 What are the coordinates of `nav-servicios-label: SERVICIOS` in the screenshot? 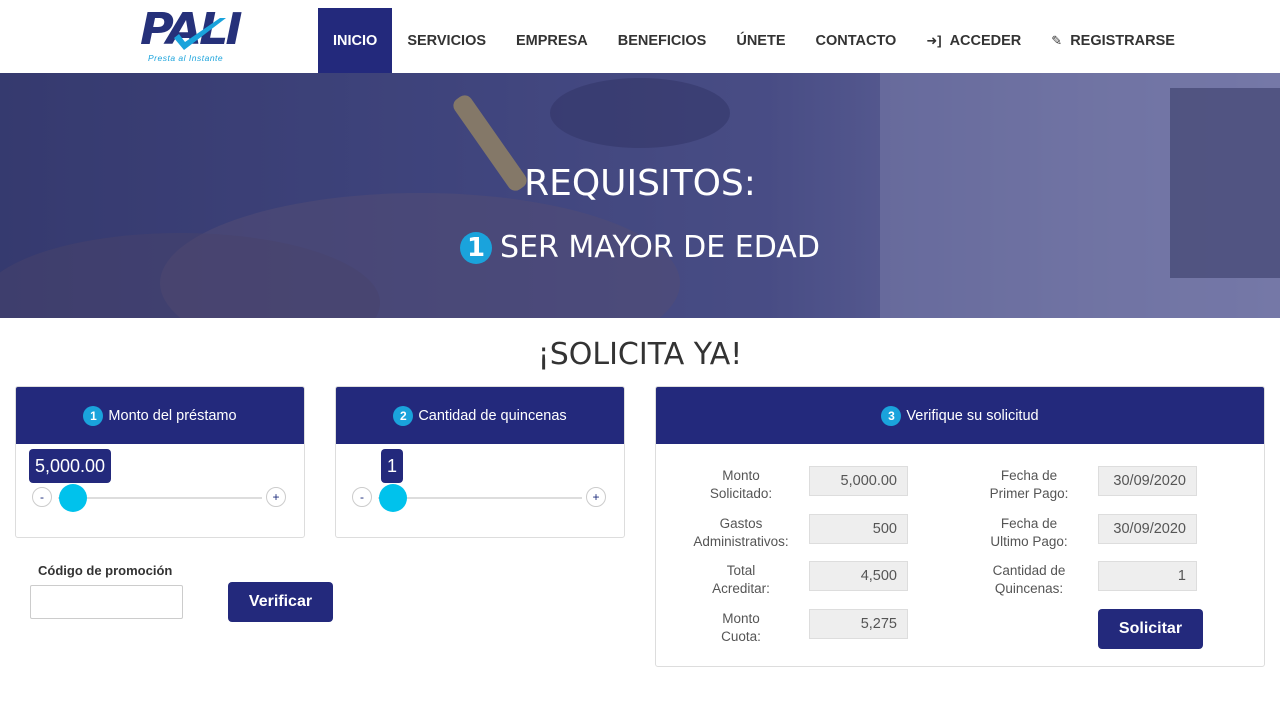 It's located at (447, 40).